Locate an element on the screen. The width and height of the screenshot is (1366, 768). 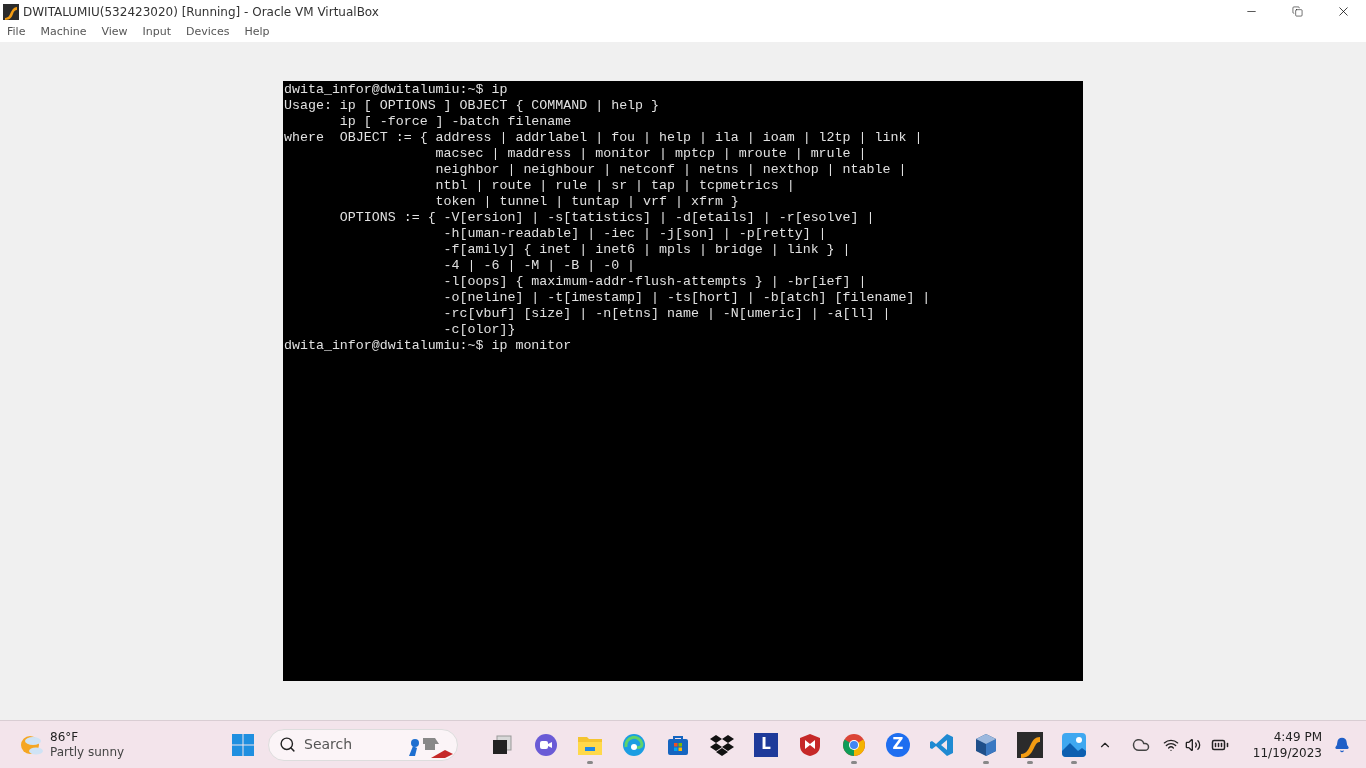
terminal-line: neighbor | neighbour | netconf | netns | nexthop | ntable | is located at coordinates (670, 170).